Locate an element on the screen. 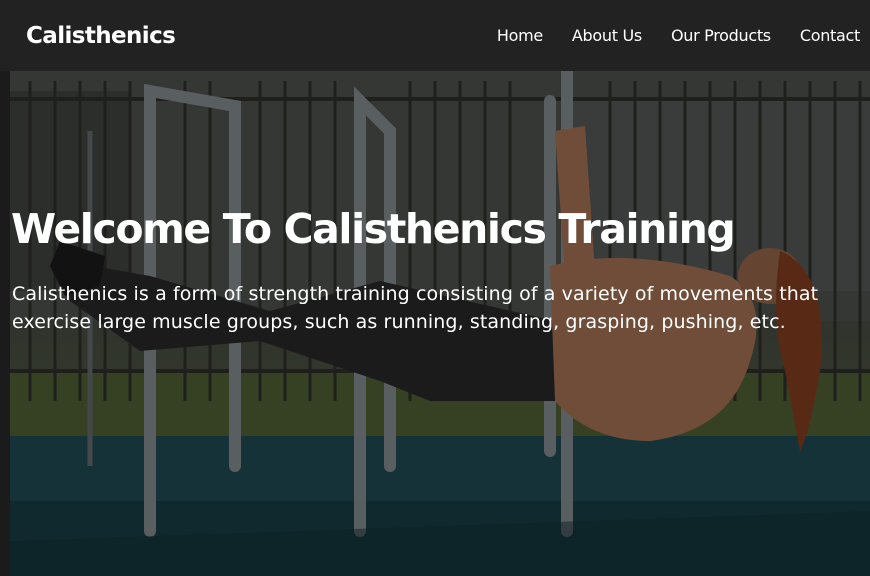 This screenshot has height=576, width=870. nav-links: Home About Us Our Products Contact is located at coordinates (664, 35).